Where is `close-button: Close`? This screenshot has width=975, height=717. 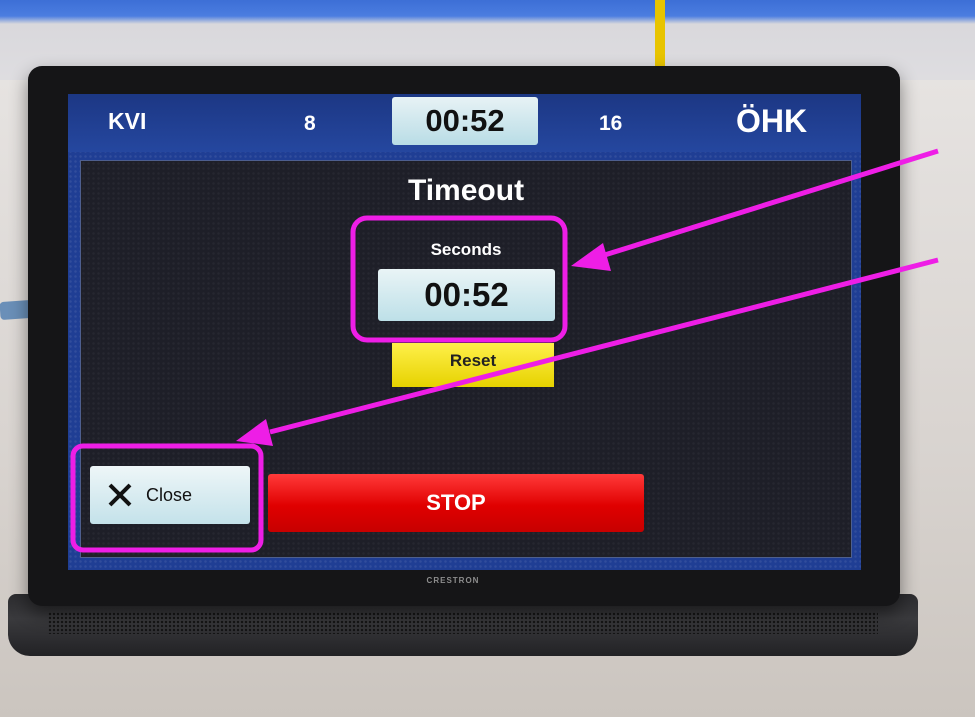 close-button: Close is located at coordinates (170, 495).